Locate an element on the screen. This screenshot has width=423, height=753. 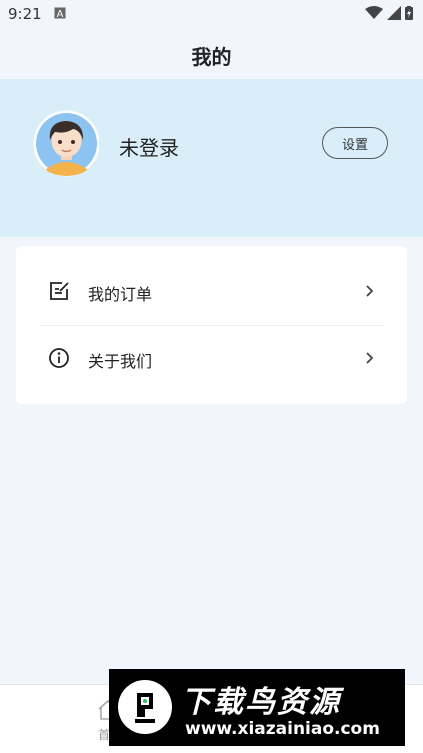
keyboard-a-icon: A is located at coordinates (60, 13).